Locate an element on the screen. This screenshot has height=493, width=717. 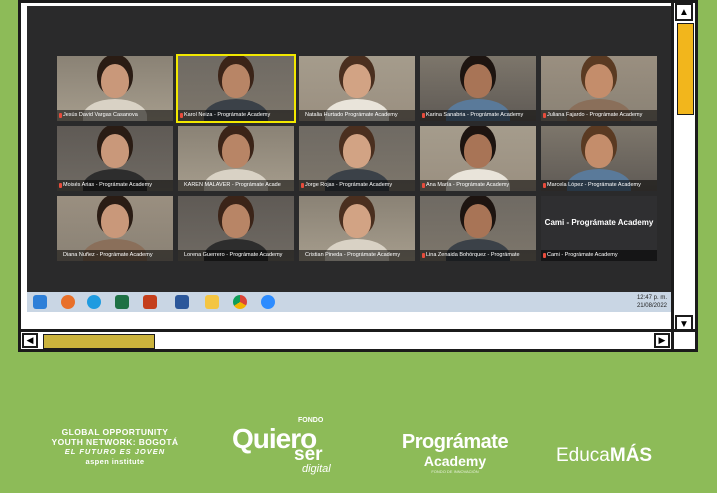
clock-time: 12:47 p. m. is located at coordinates (651, 298).